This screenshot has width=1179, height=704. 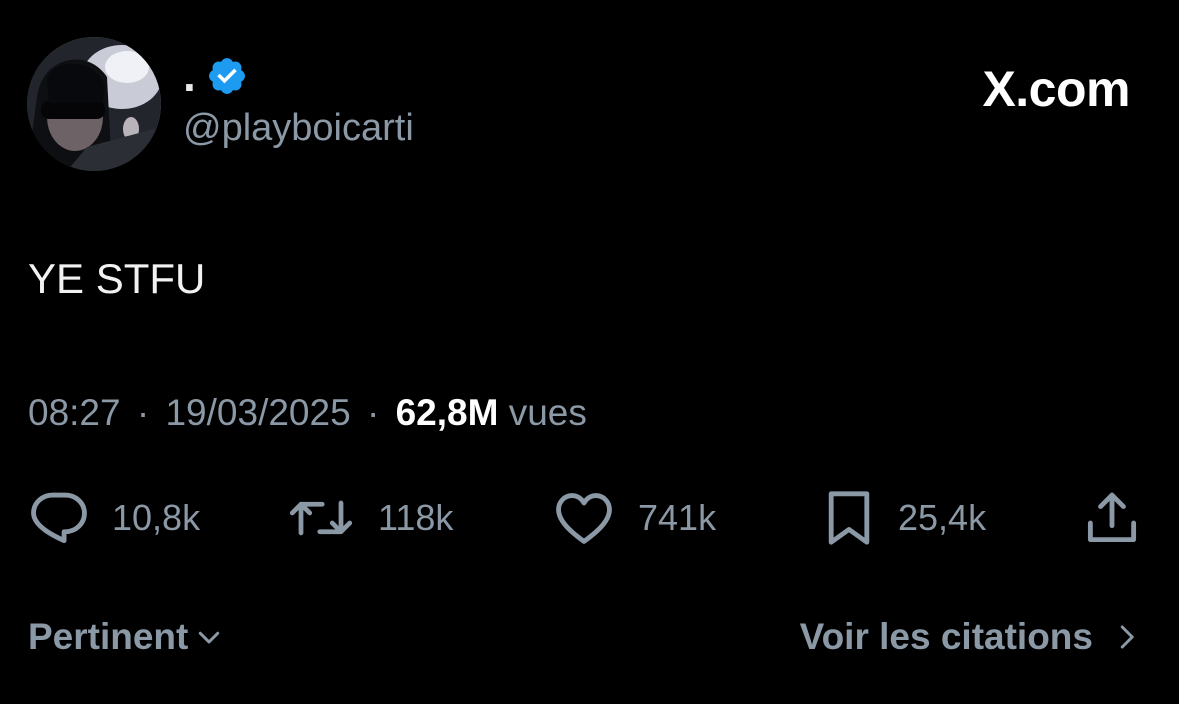 I want to click on chevron-right-icon, so click(x=1127, y=636).